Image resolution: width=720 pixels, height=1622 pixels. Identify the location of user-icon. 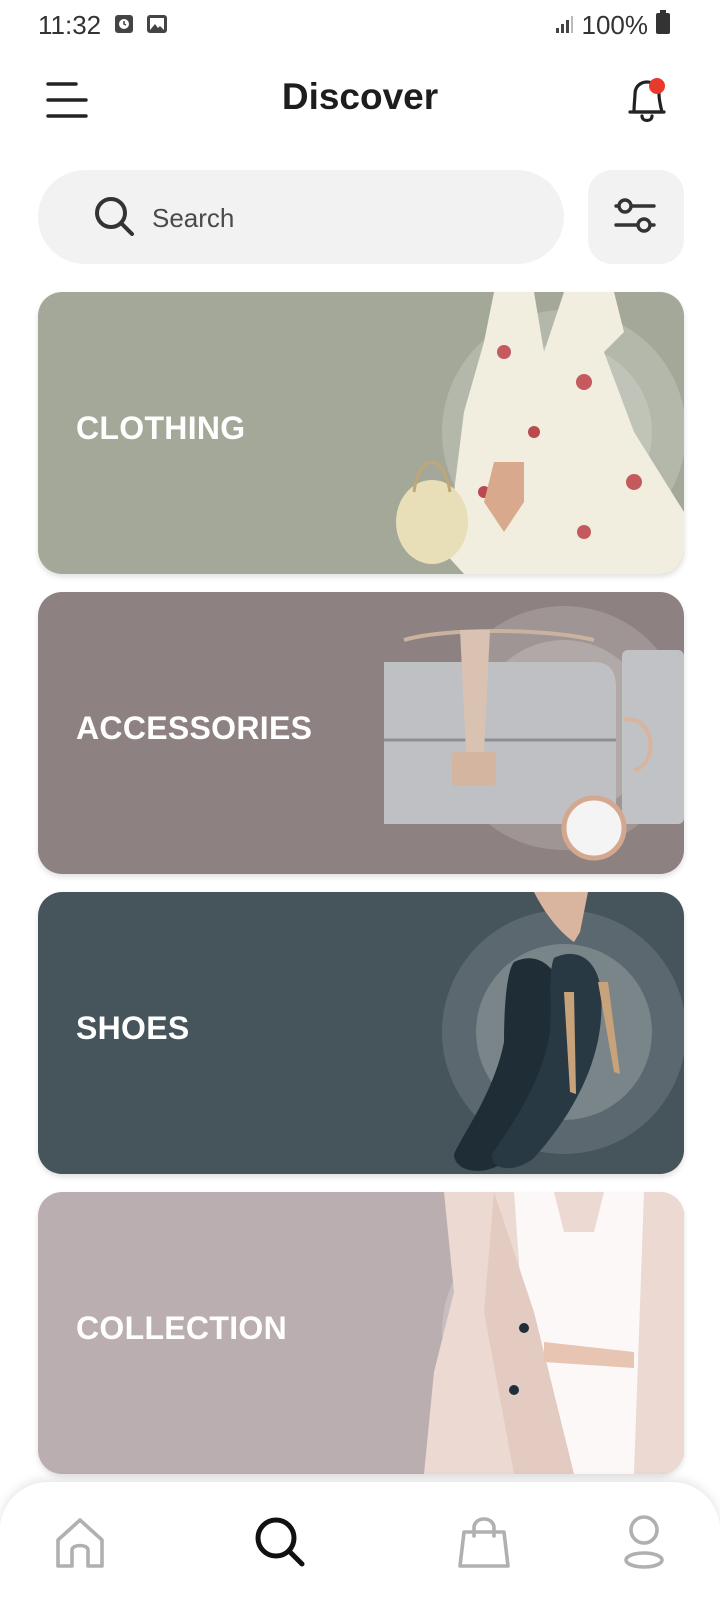
(644, 1542).